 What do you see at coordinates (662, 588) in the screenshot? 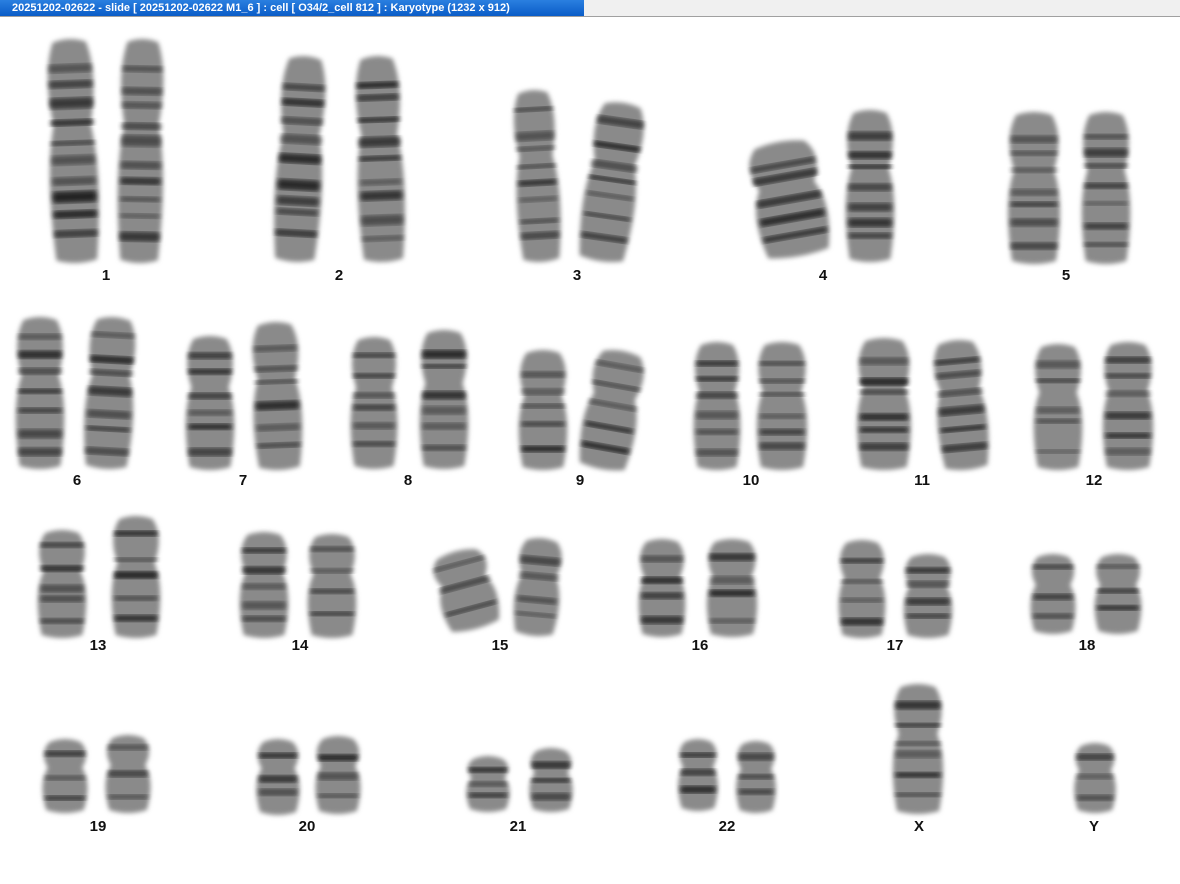
I see `chromosome-16-a` at bounding box center [662, 588].